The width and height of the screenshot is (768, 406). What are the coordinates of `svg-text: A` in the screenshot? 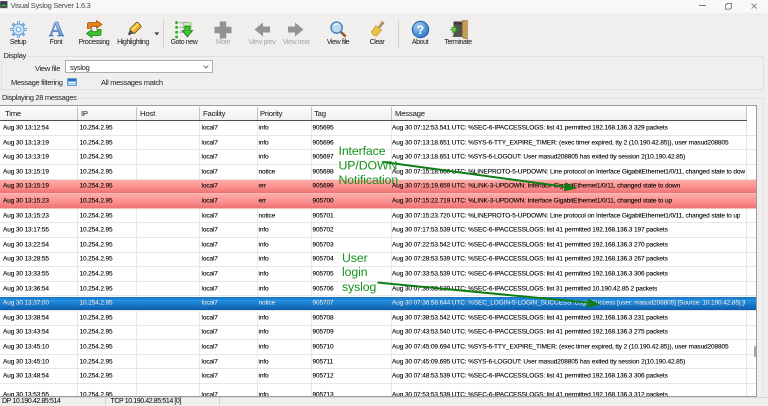 It's located at (56, 29).